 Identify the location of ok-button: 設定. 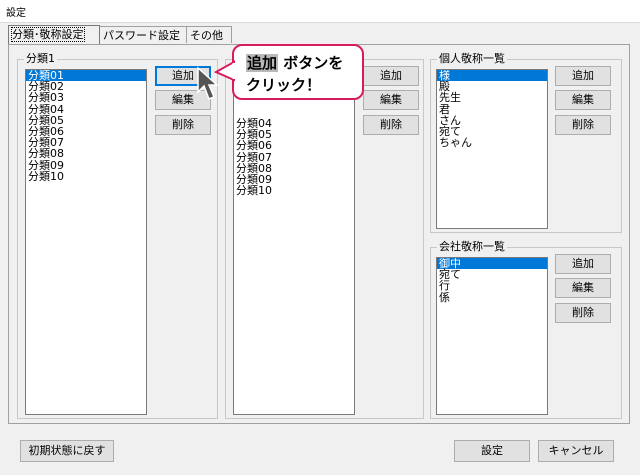
(492, 451).